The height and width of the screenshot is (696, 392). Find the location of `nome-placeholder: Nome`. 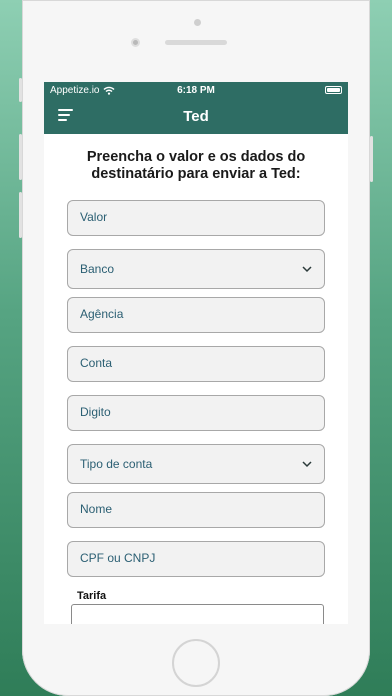

nome-placeholder: Nome is located at coordinates (96, 509).